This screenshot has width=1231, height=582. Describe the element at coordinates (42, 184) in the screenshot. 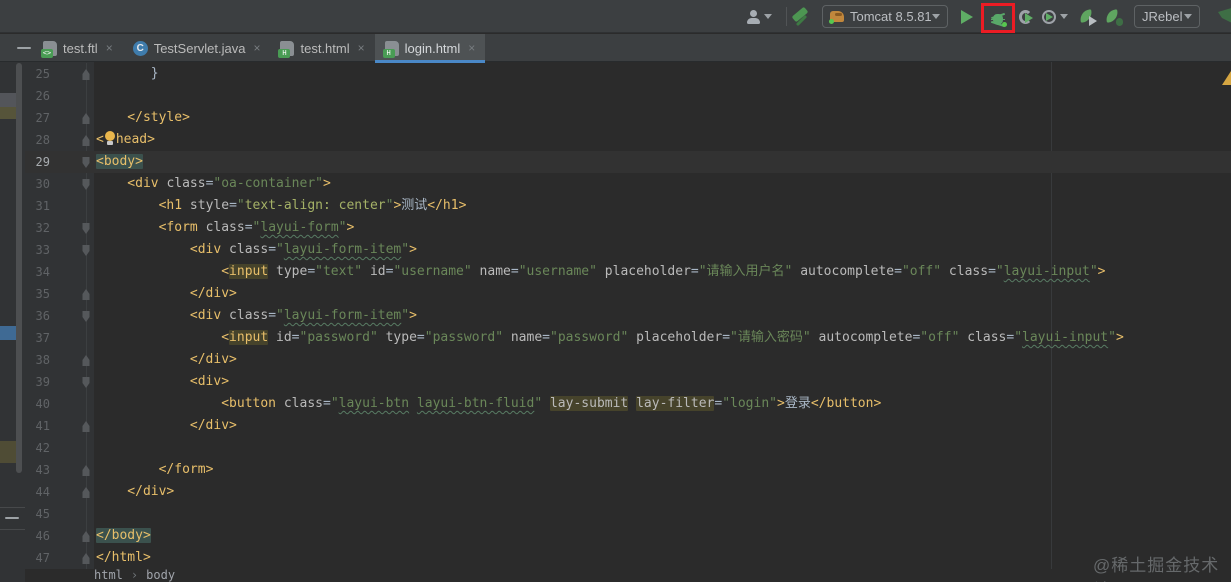

I see `line-number: 30` at that location.